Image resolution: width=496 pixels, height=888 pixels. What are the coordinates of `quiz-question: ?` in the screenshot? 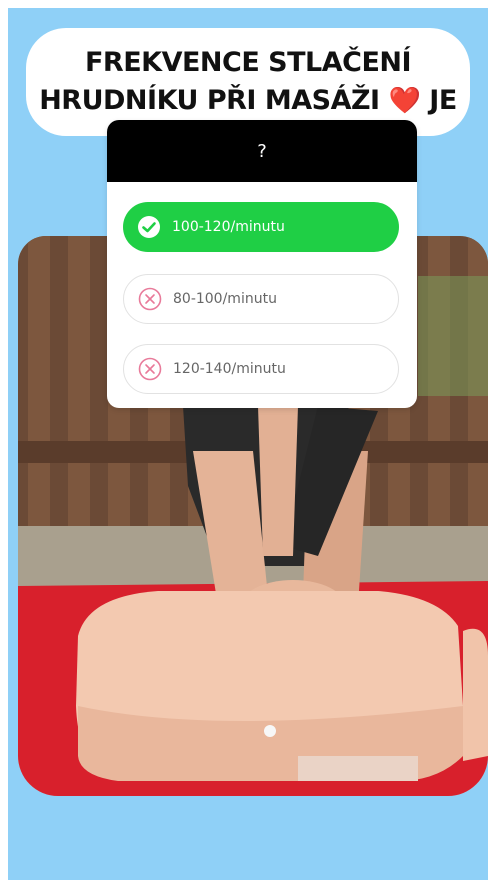 It's located at (262, 151).